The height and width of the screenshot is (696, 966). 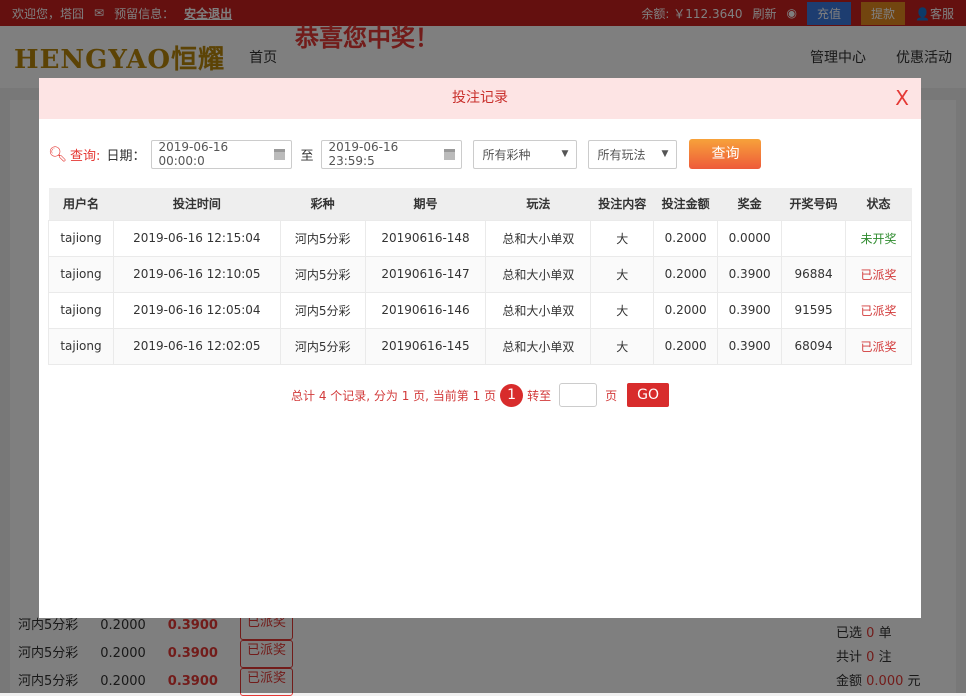 What do you see at coordinates (425, 274) in the screenshot?
I see `table-cell: 20190616-147` at bounding box center [425, 274].